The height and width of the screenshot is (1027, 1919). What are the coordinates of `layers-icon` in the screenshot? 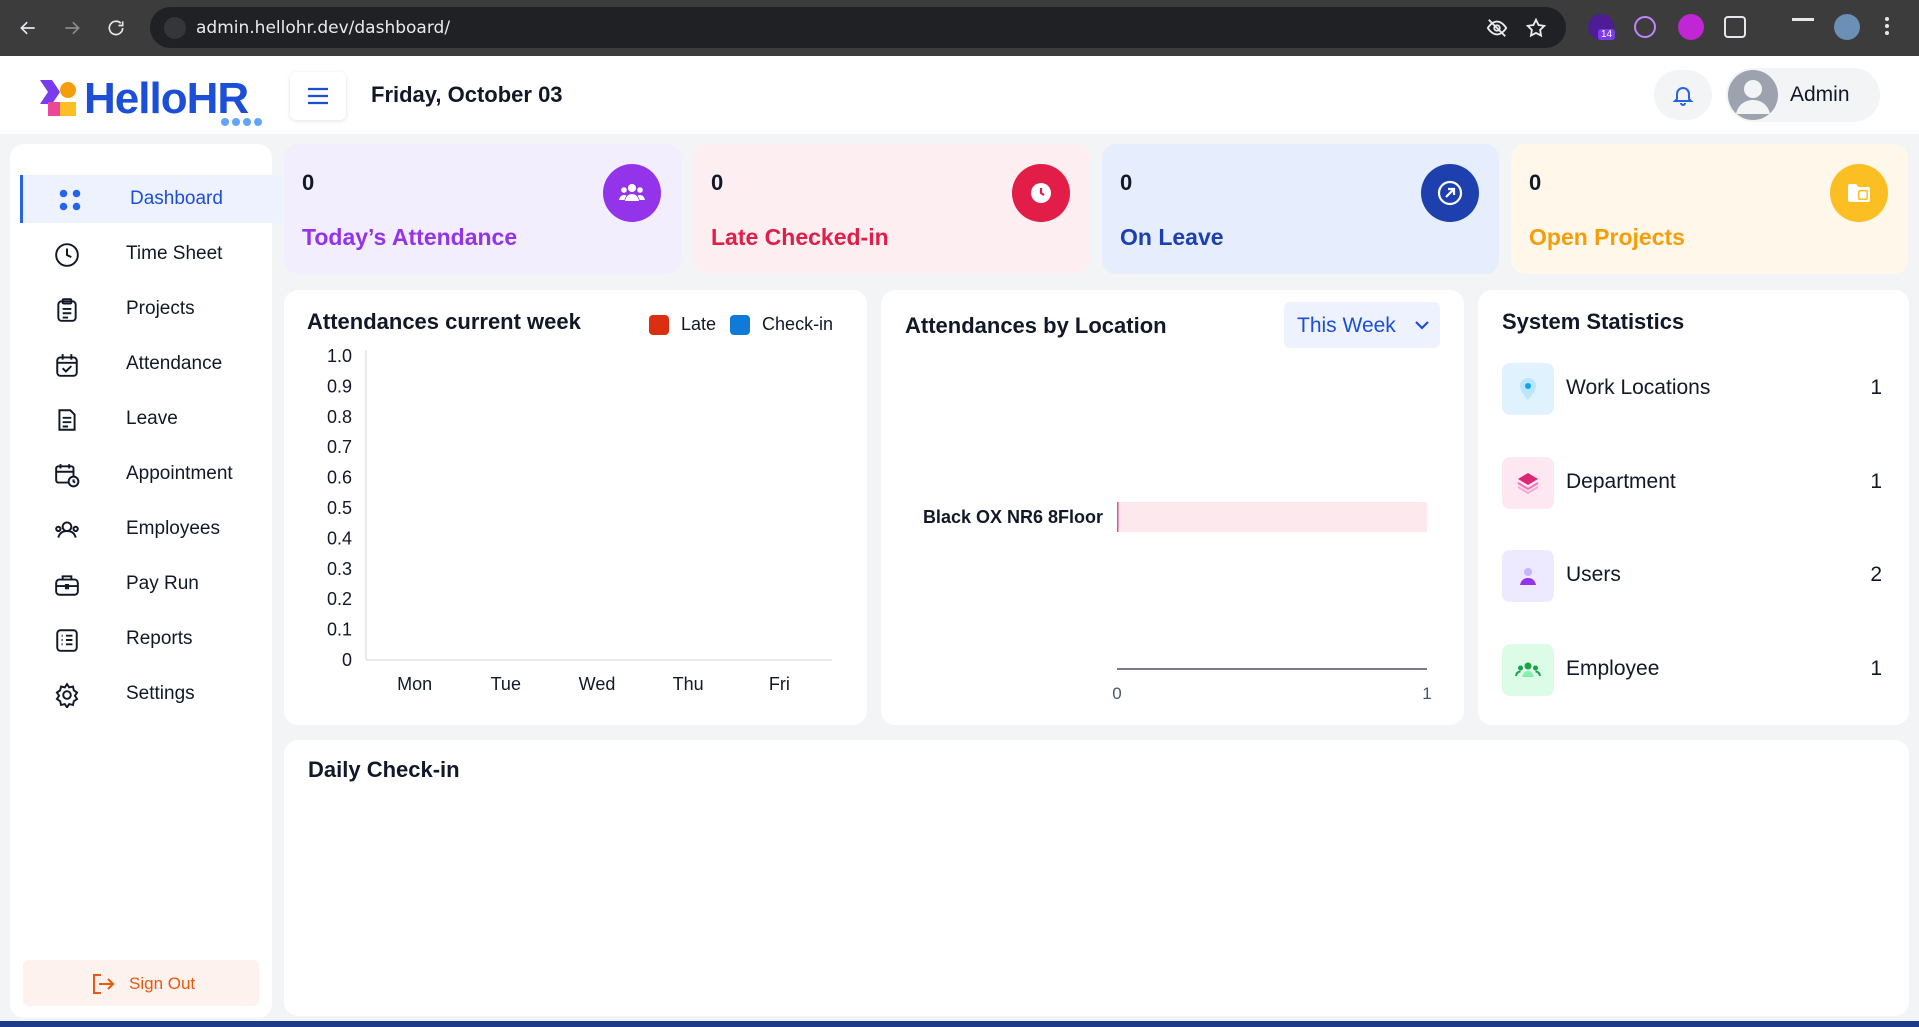 It's located at (1528, 484).